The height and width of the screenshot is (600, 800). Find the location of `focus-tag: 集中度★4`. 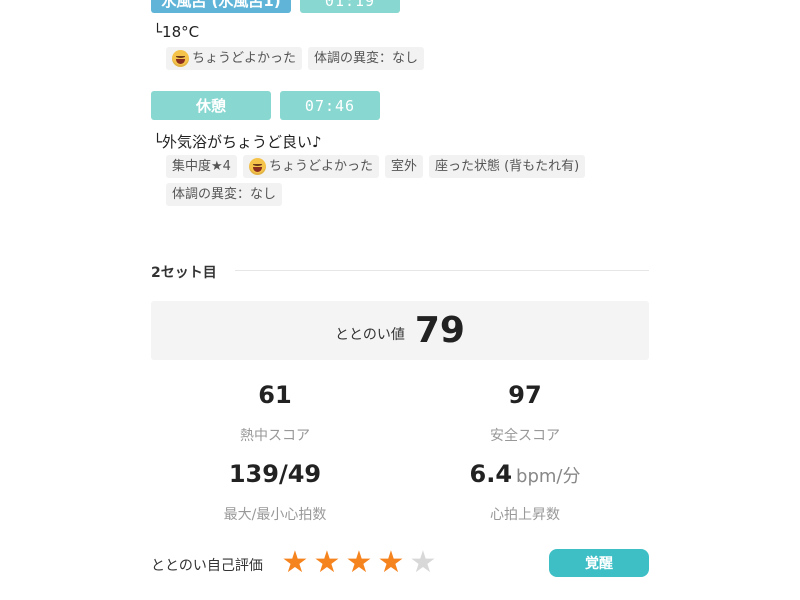

focus-tag: 集中度★4 is located at coordinates (201, 166).